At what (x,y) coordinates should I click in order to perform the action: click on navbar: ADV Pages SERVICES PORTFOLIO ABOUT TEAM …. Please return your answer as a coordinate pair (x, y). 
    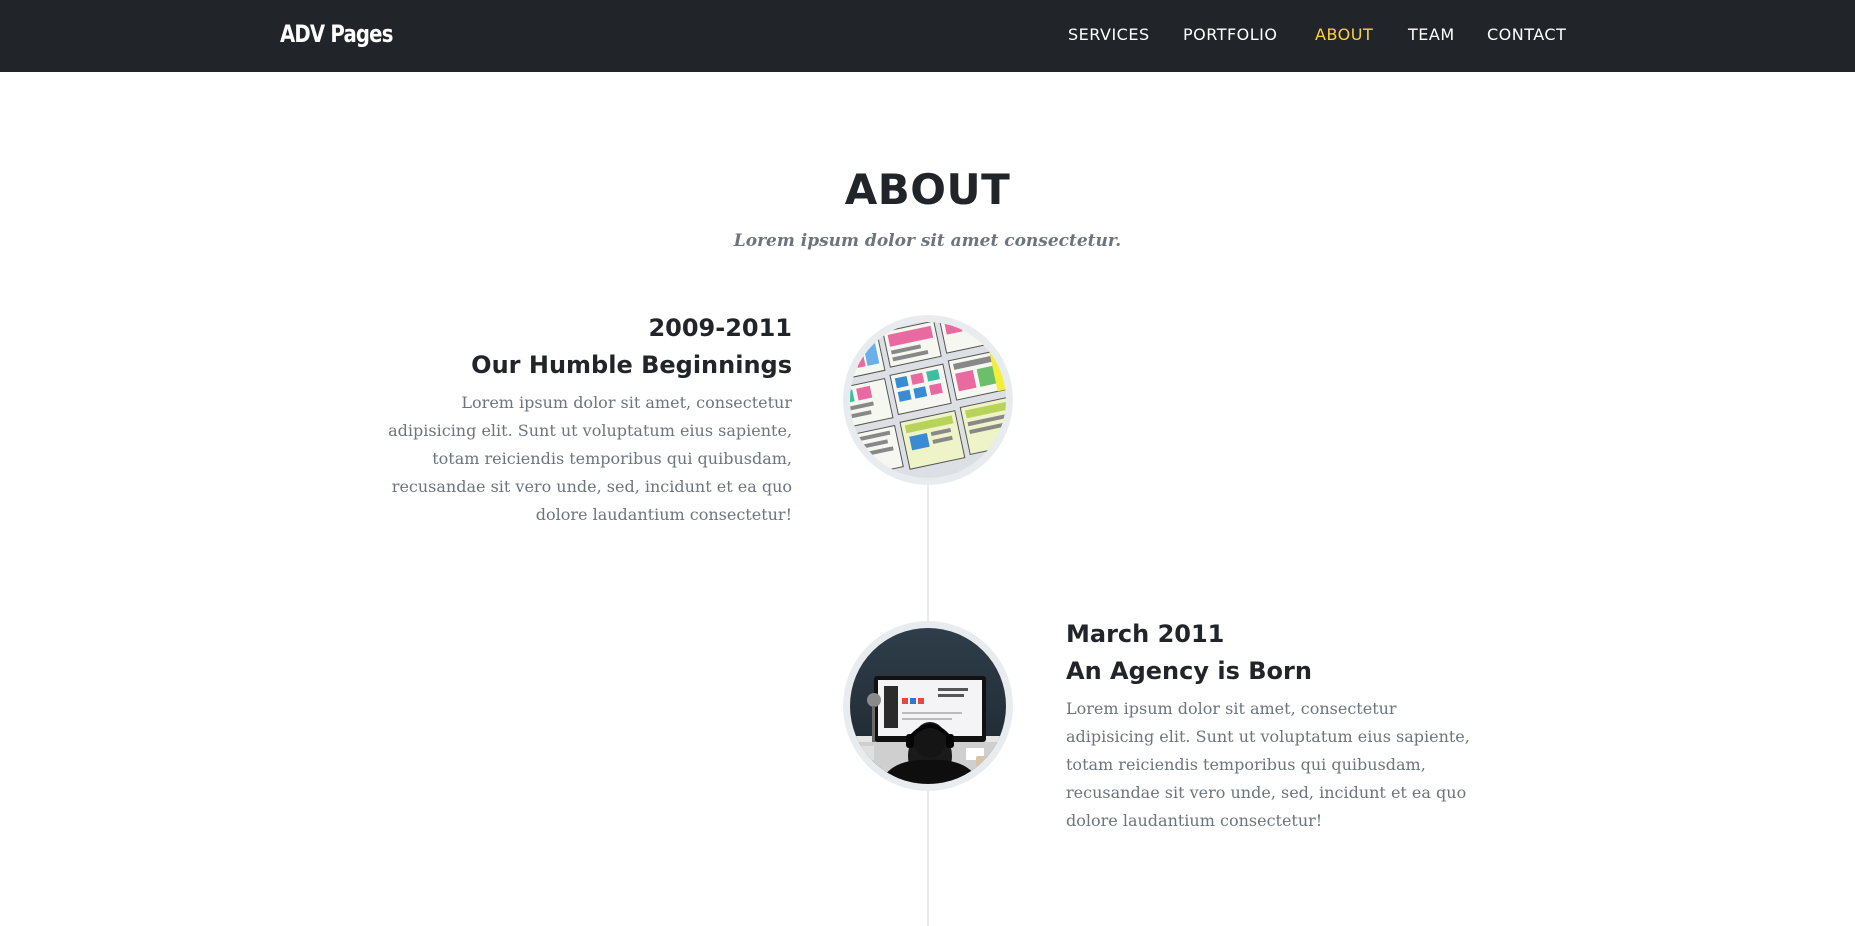
    Looking at the image, I should click on (927, 36).